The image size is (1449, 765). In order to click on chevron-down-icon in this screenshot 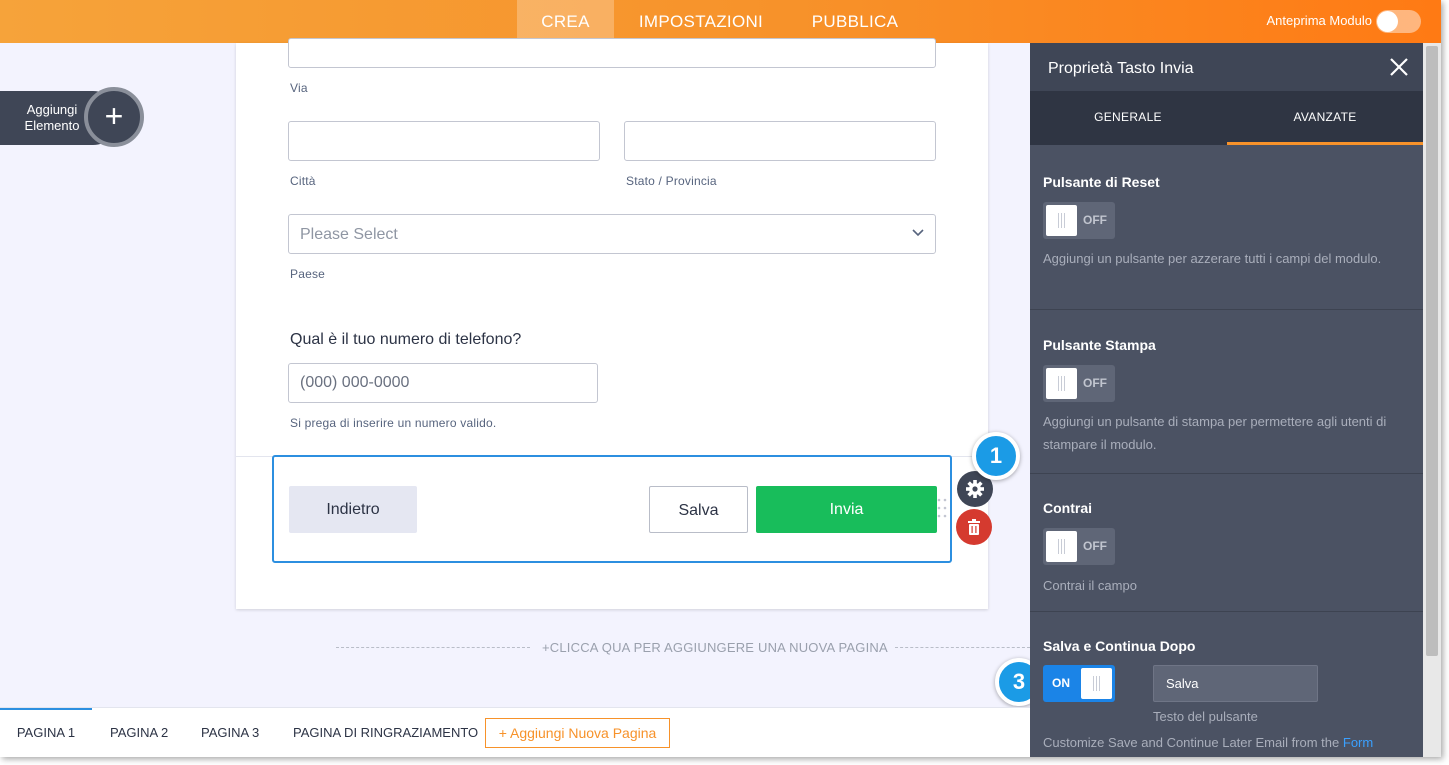, I will do `click(918, 233)`.